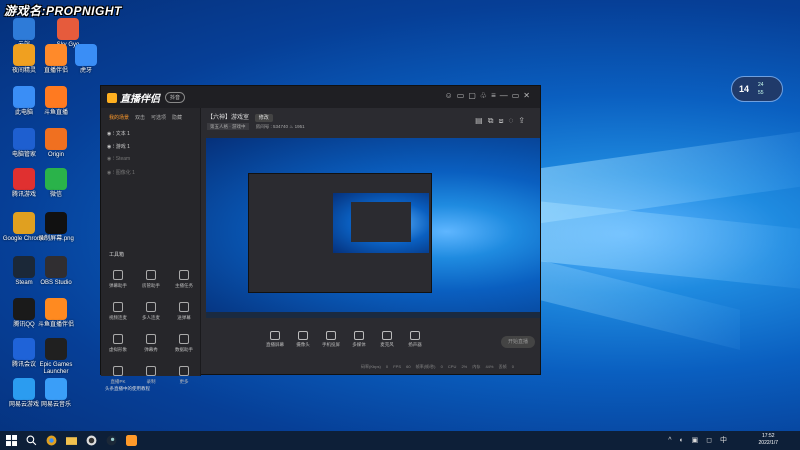 The image size is (800, 450). Describe the element at coordinates (493, 120) in the screenshot. I see `preview-tool-icon: ⧉` at that location.